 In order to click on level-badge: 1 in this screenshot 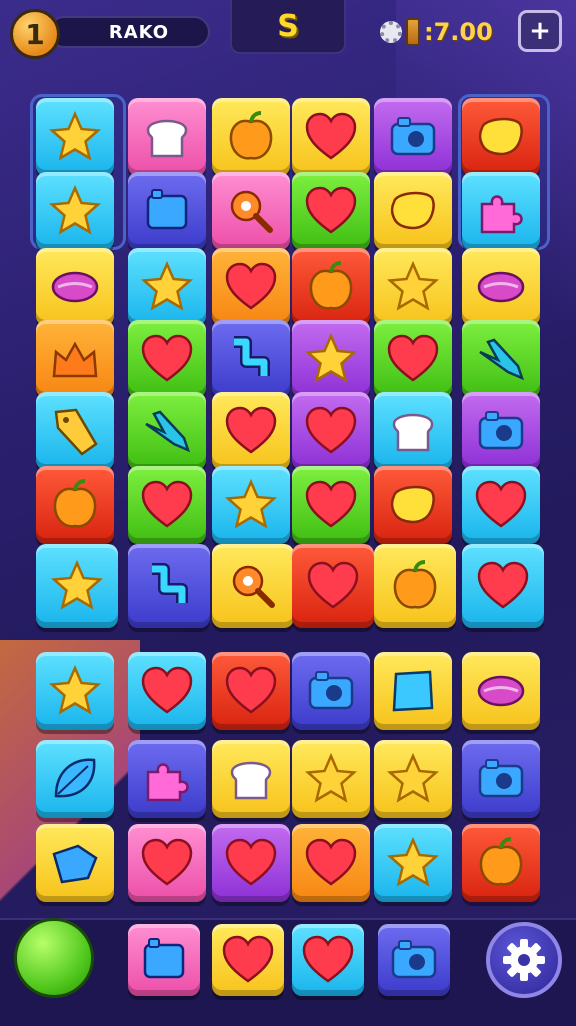, I will do `click(35, 34)`.